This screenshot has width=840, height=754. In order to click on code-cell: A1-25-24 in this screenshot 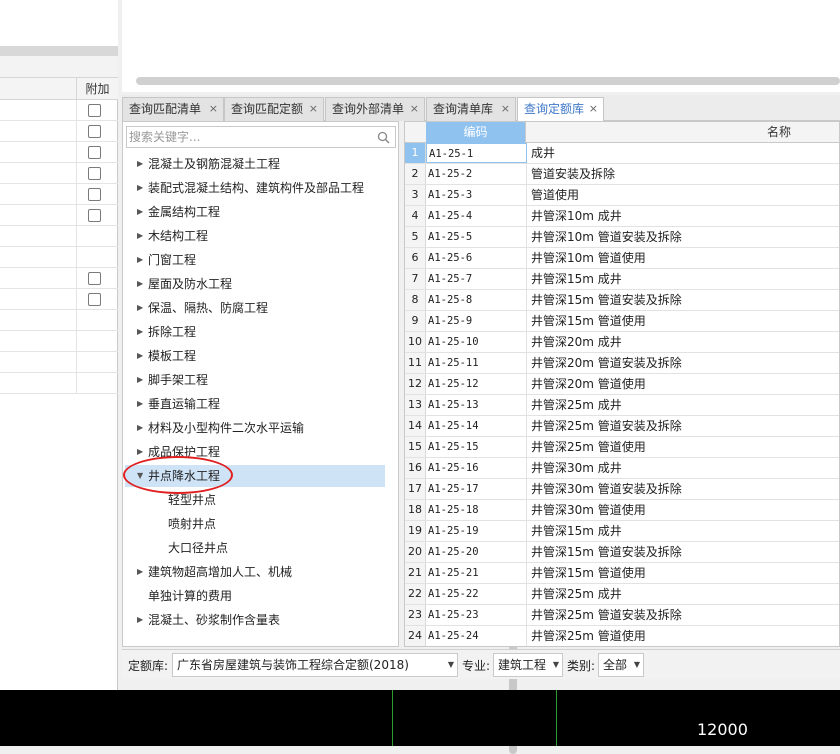, I will do `click(476, 636)`.